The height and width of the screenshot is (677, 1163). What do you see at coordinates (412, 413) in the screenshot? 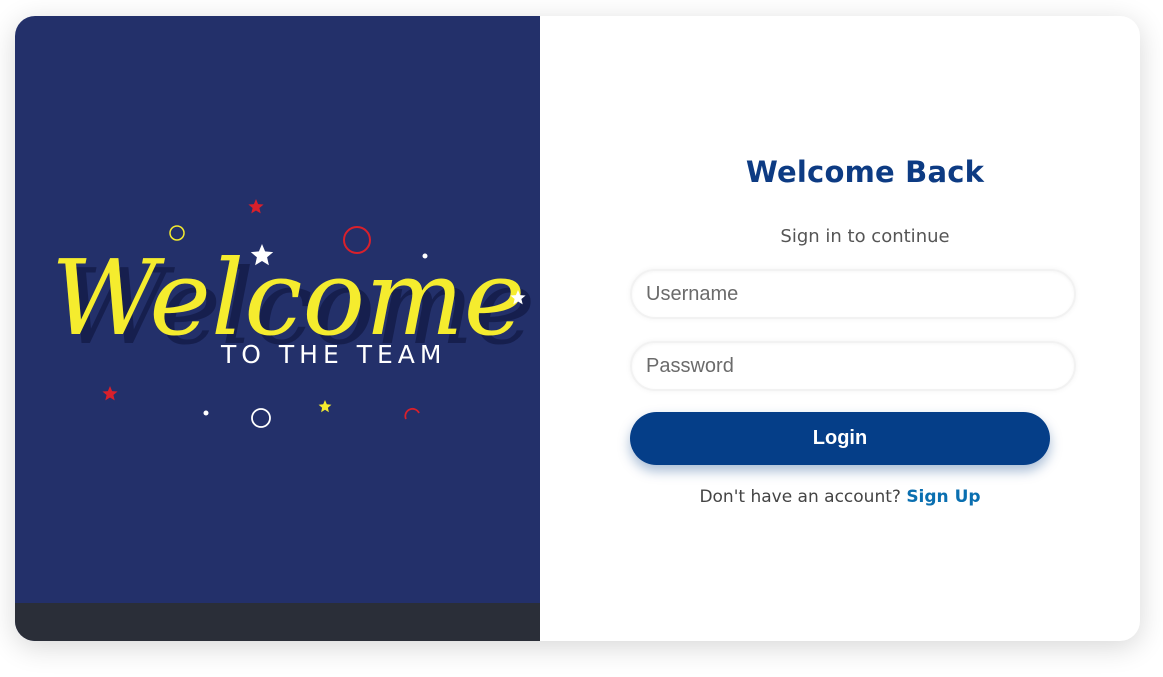
I see `arc-decoration` at bounding box center [412, 413].